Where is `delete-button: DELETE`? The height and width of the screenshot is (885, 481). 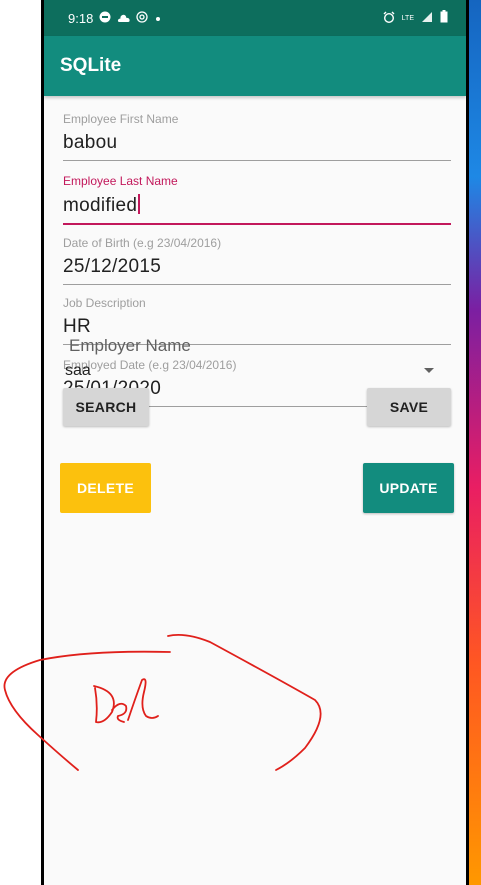 delete-button: DELETE is located at coordinates (105, 488).